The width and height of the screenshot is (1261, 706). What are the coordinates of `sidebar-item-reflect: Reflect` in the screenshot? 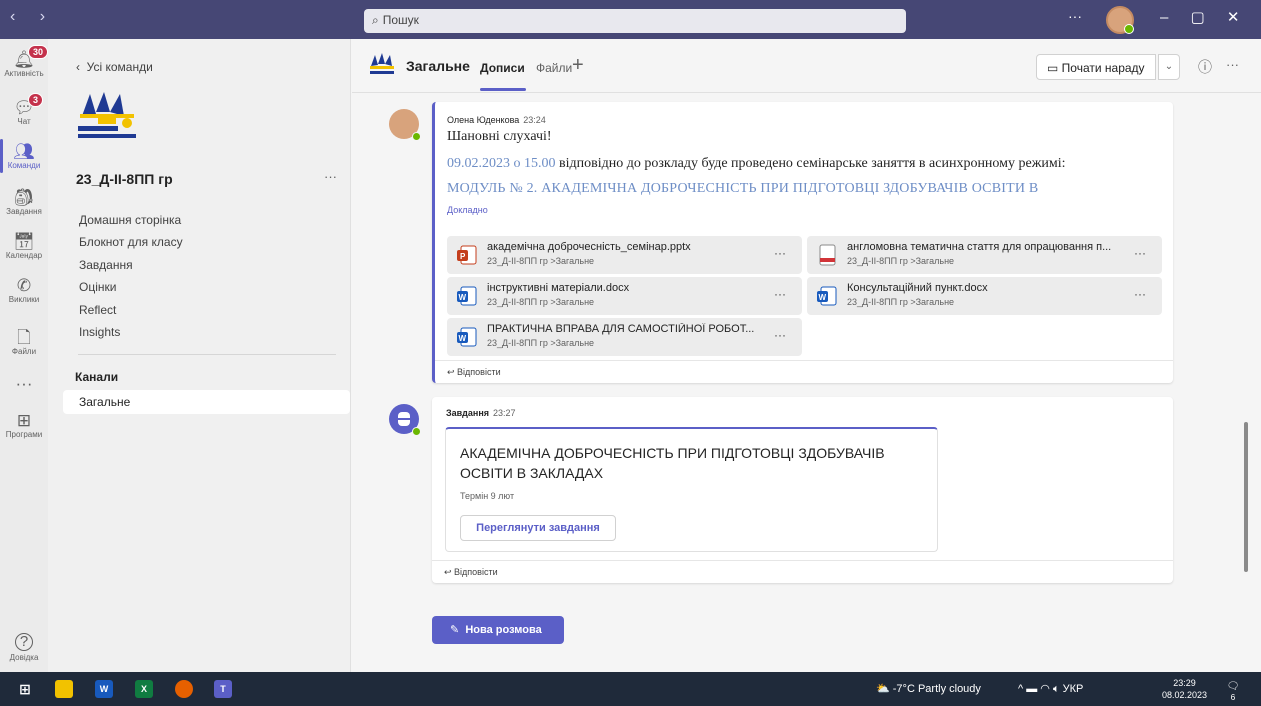 It's located at (97, 310).